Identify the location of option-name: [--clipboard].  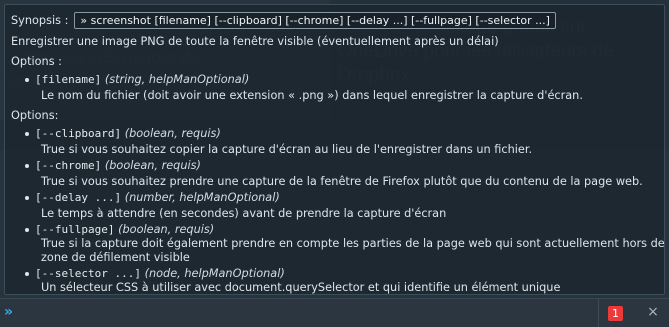
(78, 133).